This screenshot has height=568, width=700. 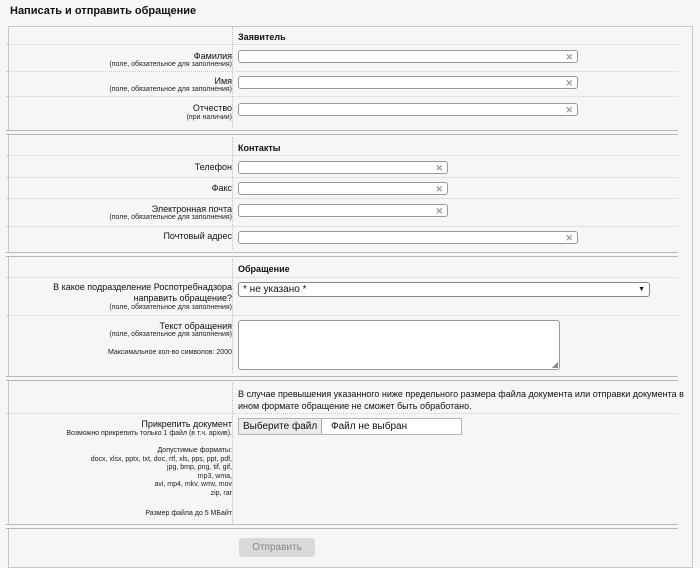 What do you see at coordinates (275, 289) in the screenshot?
I see `department-selected-value: * не указано *` at bounding box center [275, 289].